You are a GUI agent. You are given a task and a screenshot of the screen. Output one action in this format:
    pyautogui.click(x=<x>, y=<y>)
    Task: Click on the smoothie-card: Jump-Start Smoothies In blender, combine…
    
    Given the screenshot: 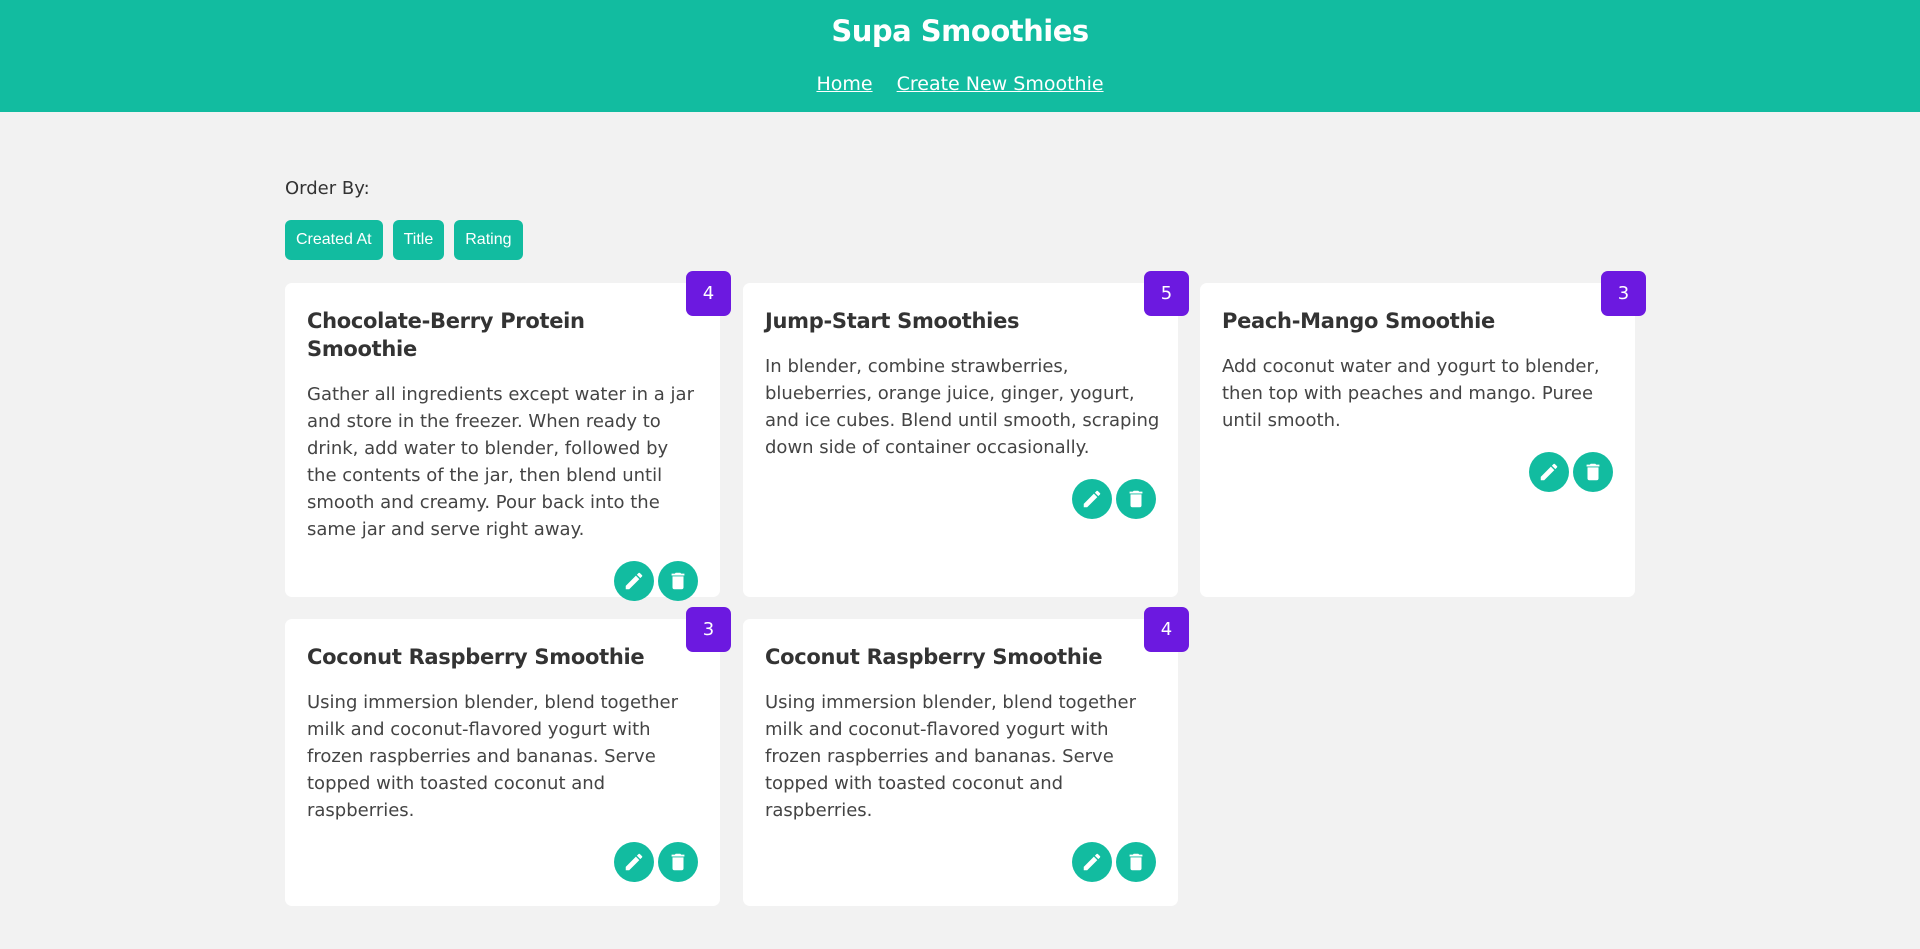 What is the action you would take?
    pyautogui.click(x=966, y=434)
    